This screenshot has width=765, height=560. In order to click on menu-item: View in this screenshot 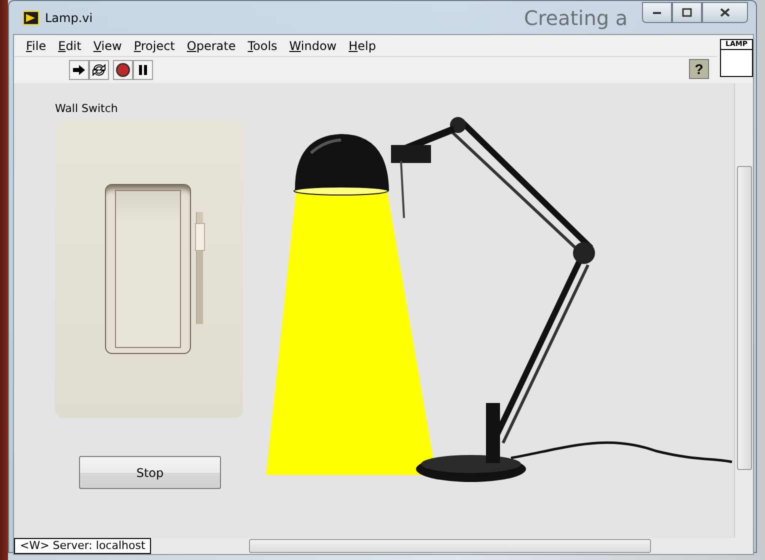, I will do `click(107, 45)`.